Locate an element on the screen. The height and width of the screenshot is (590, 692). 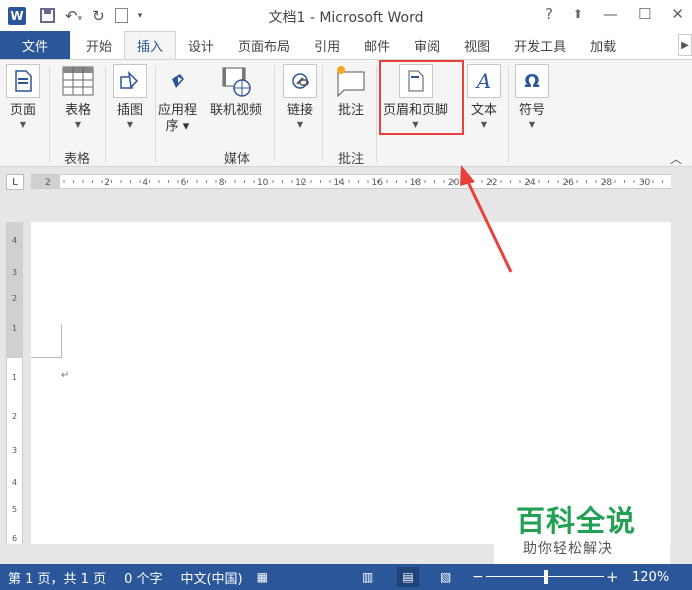
tab-home: 开始 is located at coordinates (99, 45).